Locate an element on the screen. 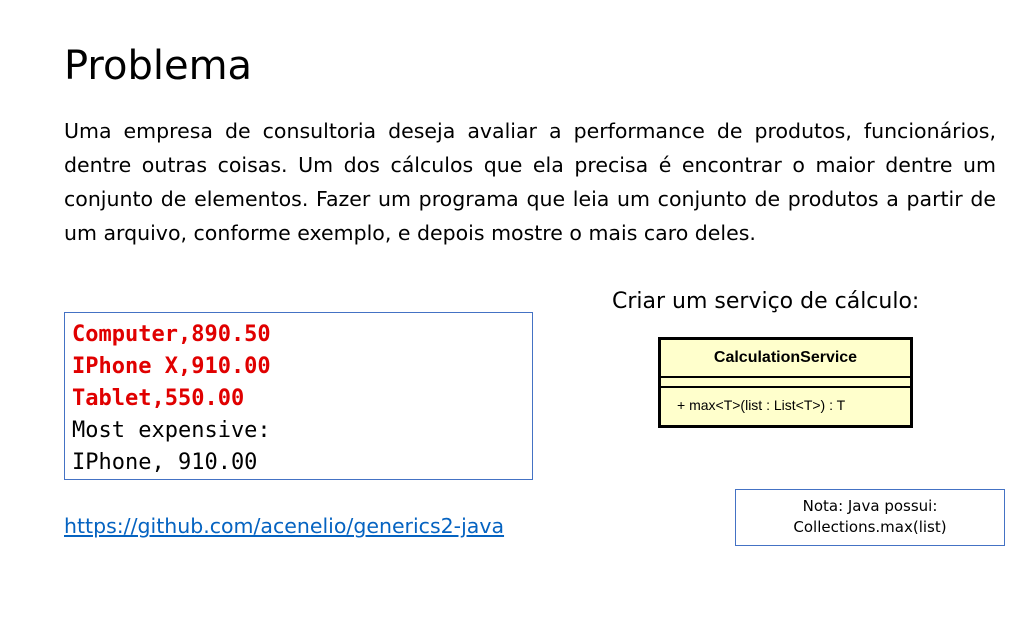  input-line-3: Tablet,550.00 is located at coordinates (158, 398).